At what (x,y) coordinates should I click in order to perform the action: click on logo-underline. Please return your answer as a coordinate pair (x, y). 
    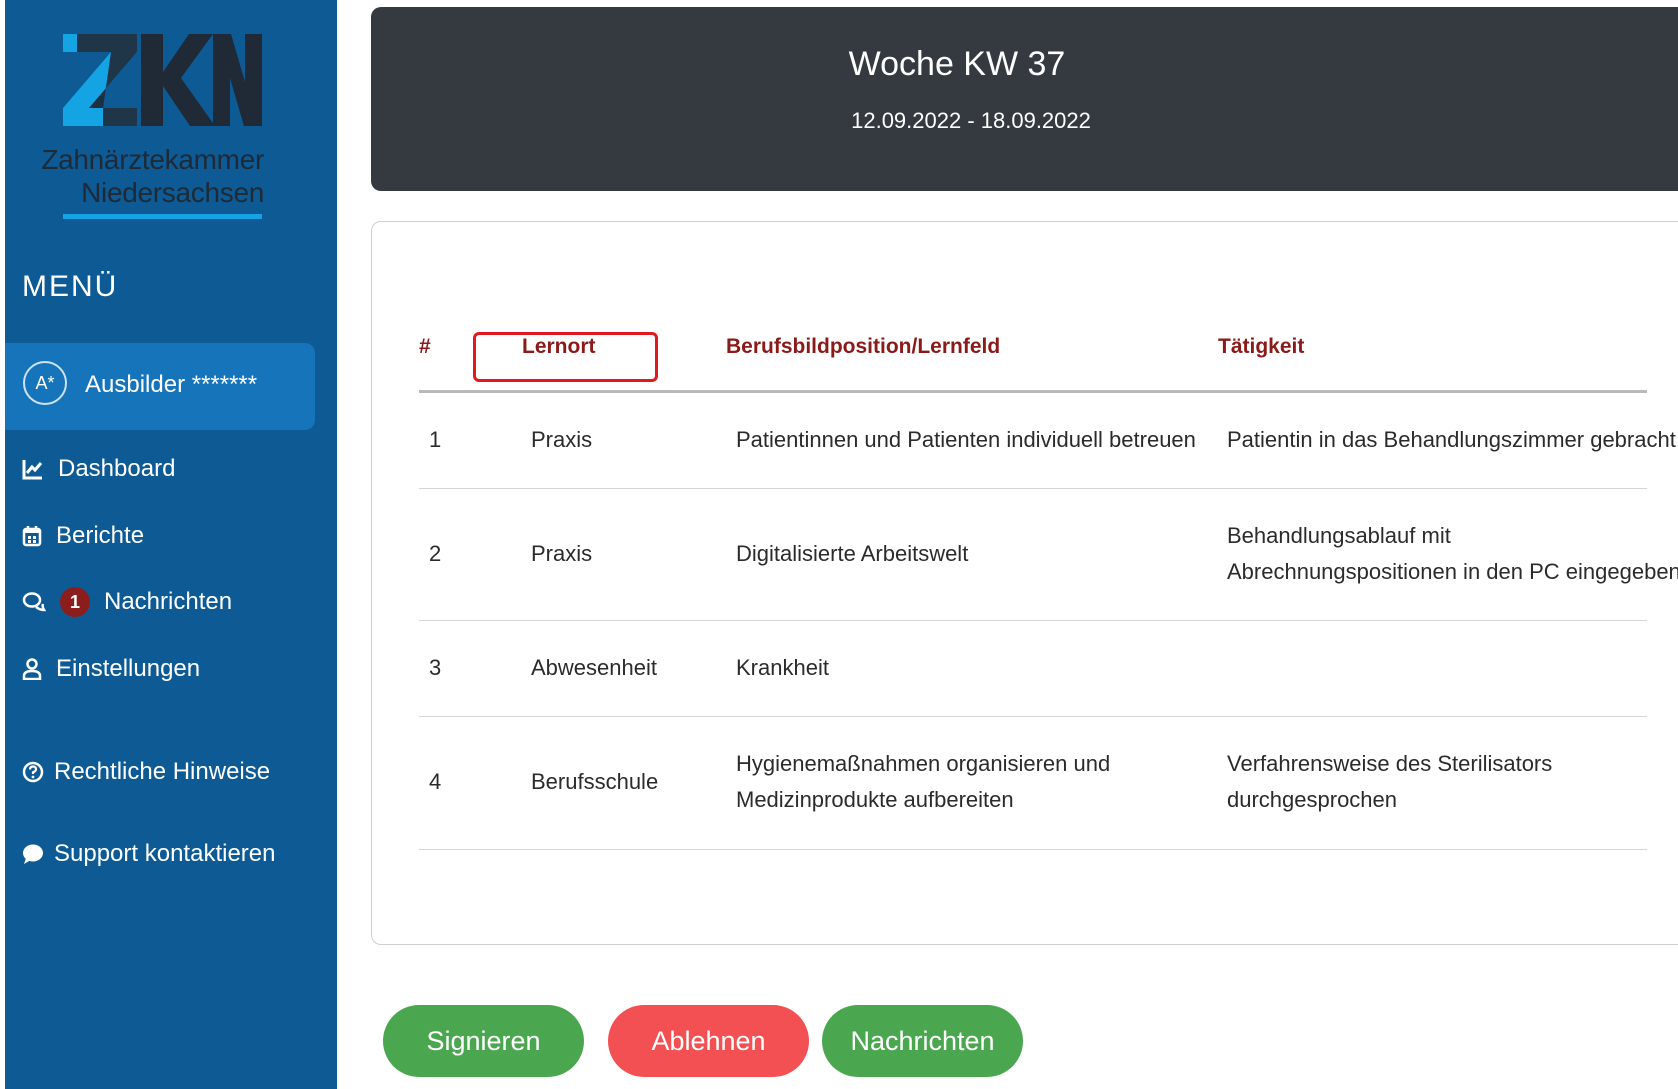
    Looking at the image, I should click on (162, 216).